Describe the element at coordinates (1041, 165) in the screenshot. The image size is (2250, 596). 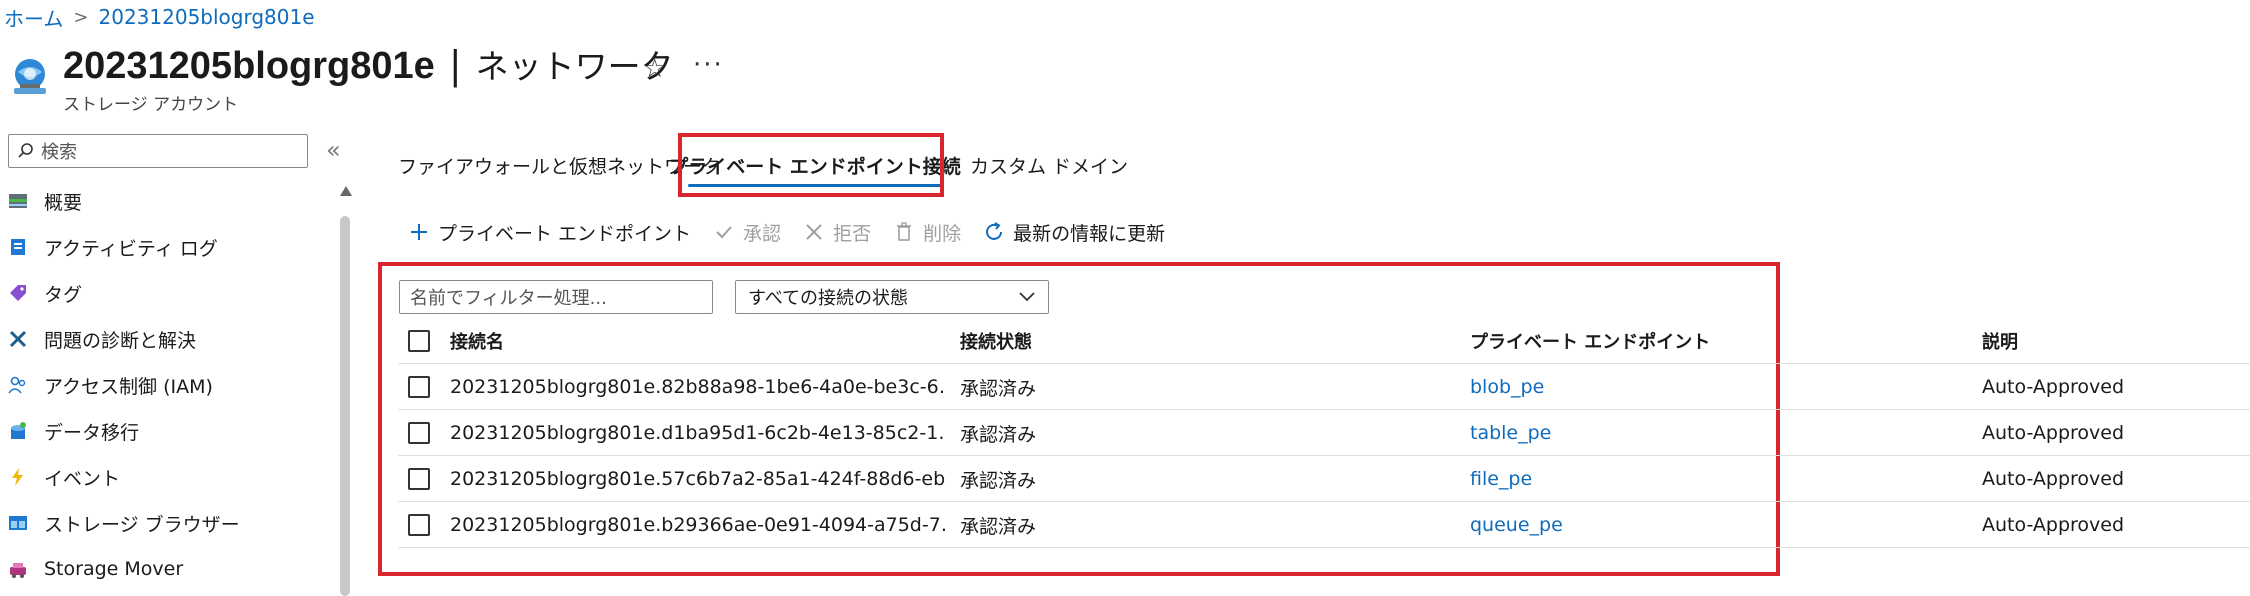
I see `tab-custom-domain: カスタム ドメイン` at that location.